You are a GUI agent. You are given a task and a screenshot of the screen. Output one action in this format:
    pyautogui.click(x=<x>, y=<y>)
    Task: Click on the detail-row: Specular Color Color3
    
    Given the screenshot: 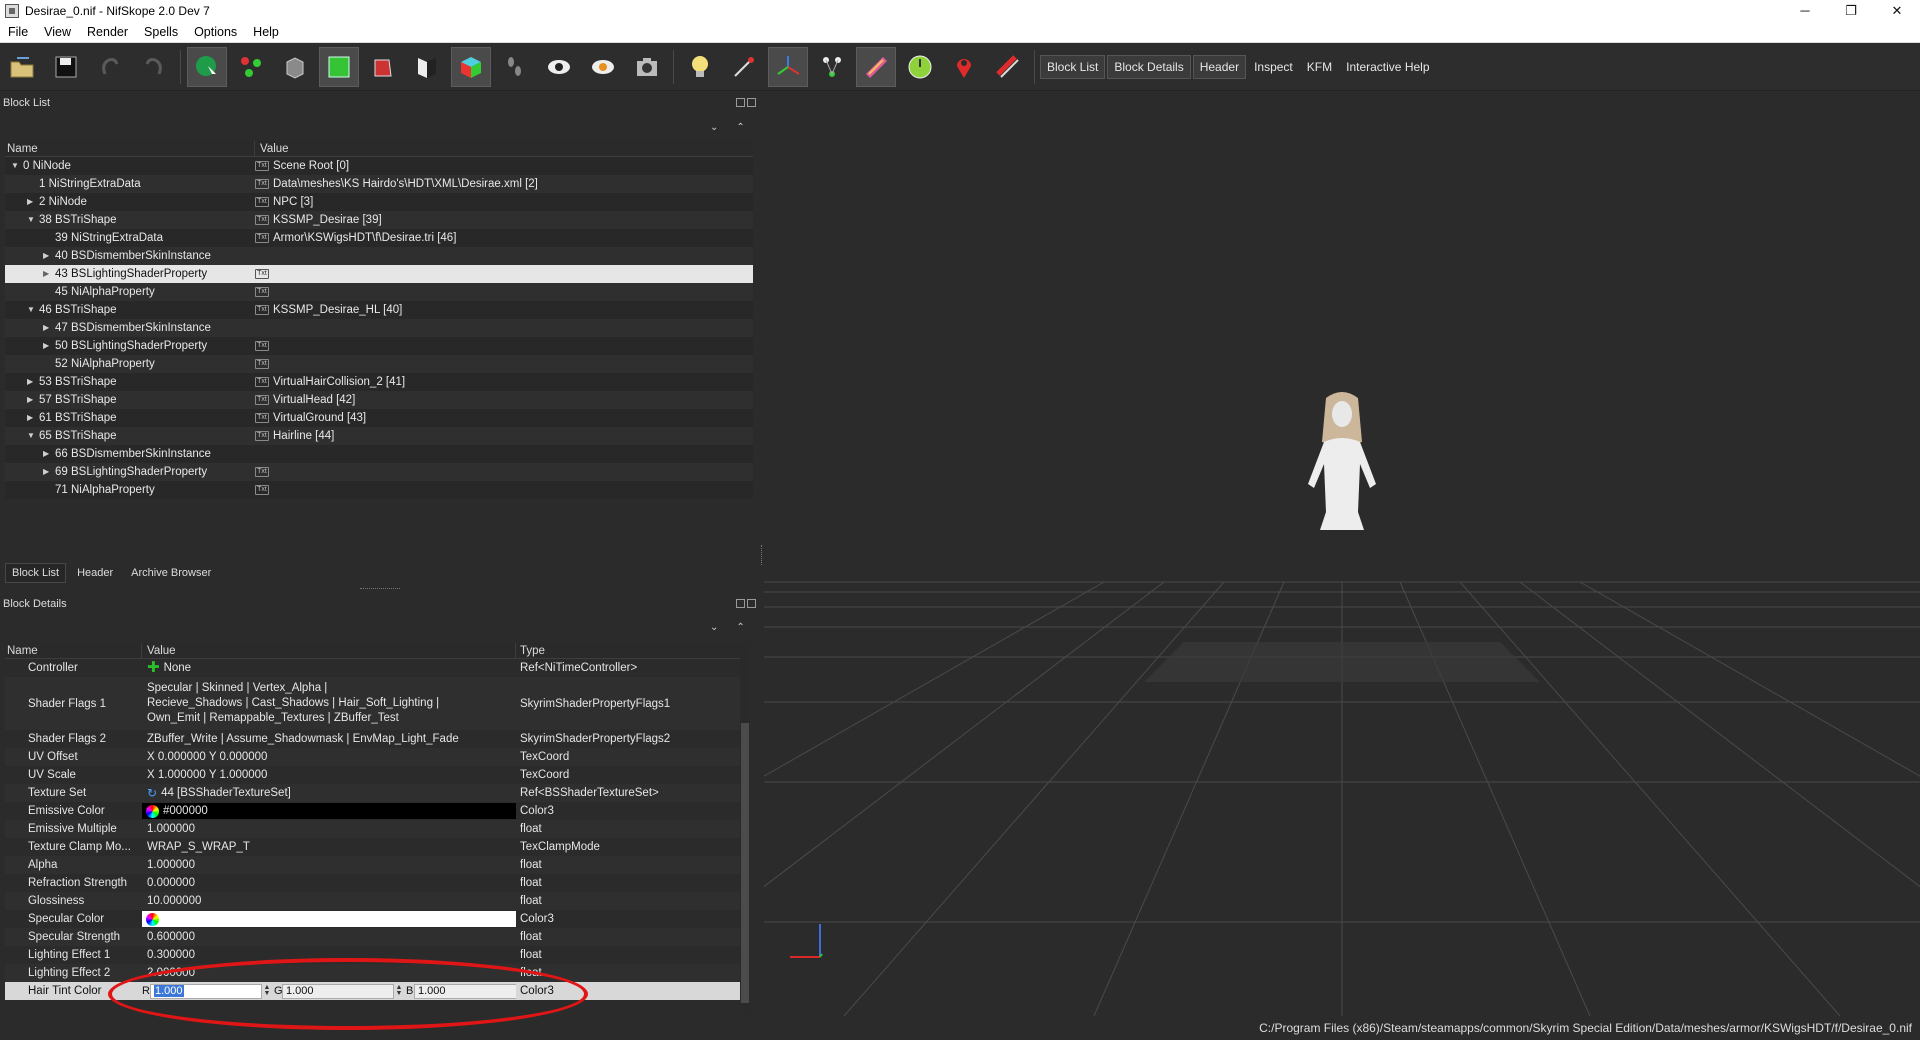 What is the action you would take?
    pyautogui.click(x=372, y=919)
    